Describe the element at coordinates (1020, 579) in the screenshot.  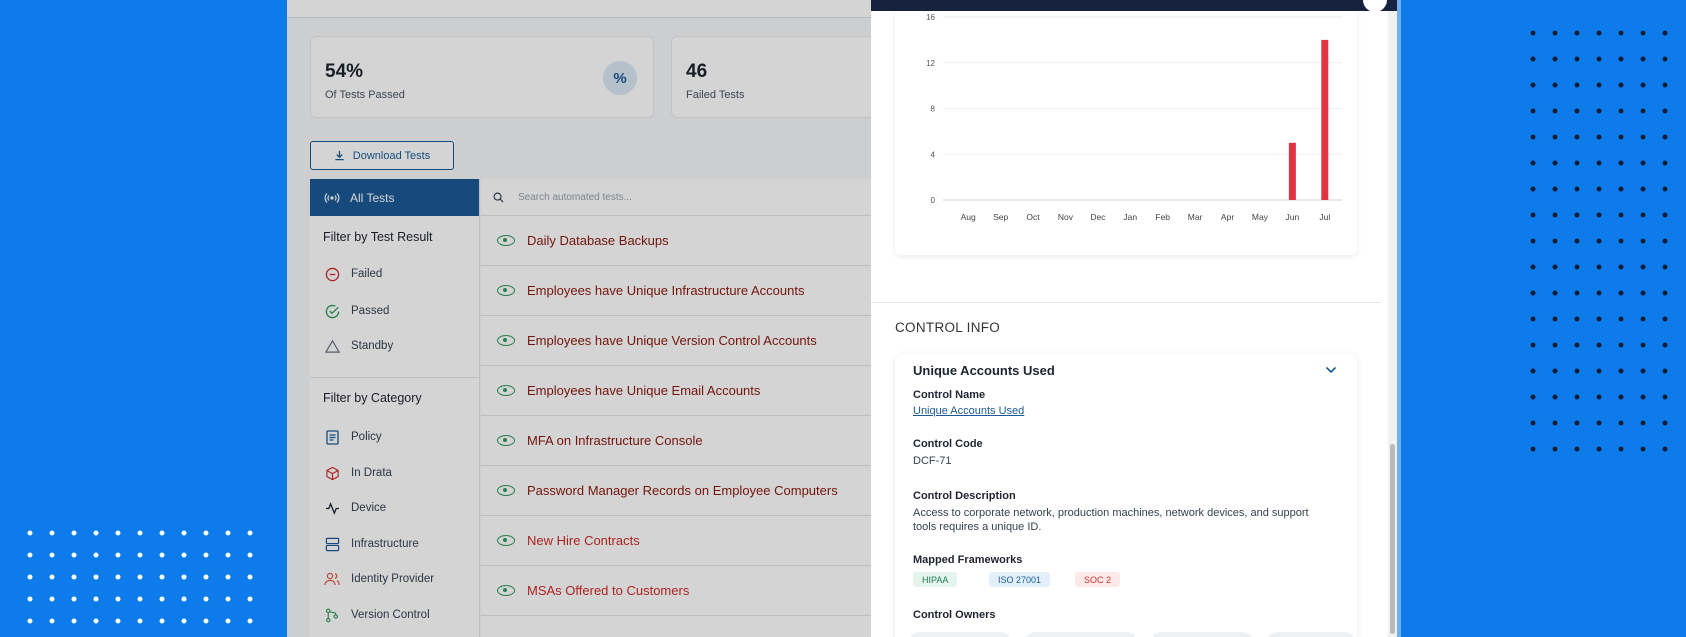
I see `framework-tag-iso-27001: ISO 27001` at that location.